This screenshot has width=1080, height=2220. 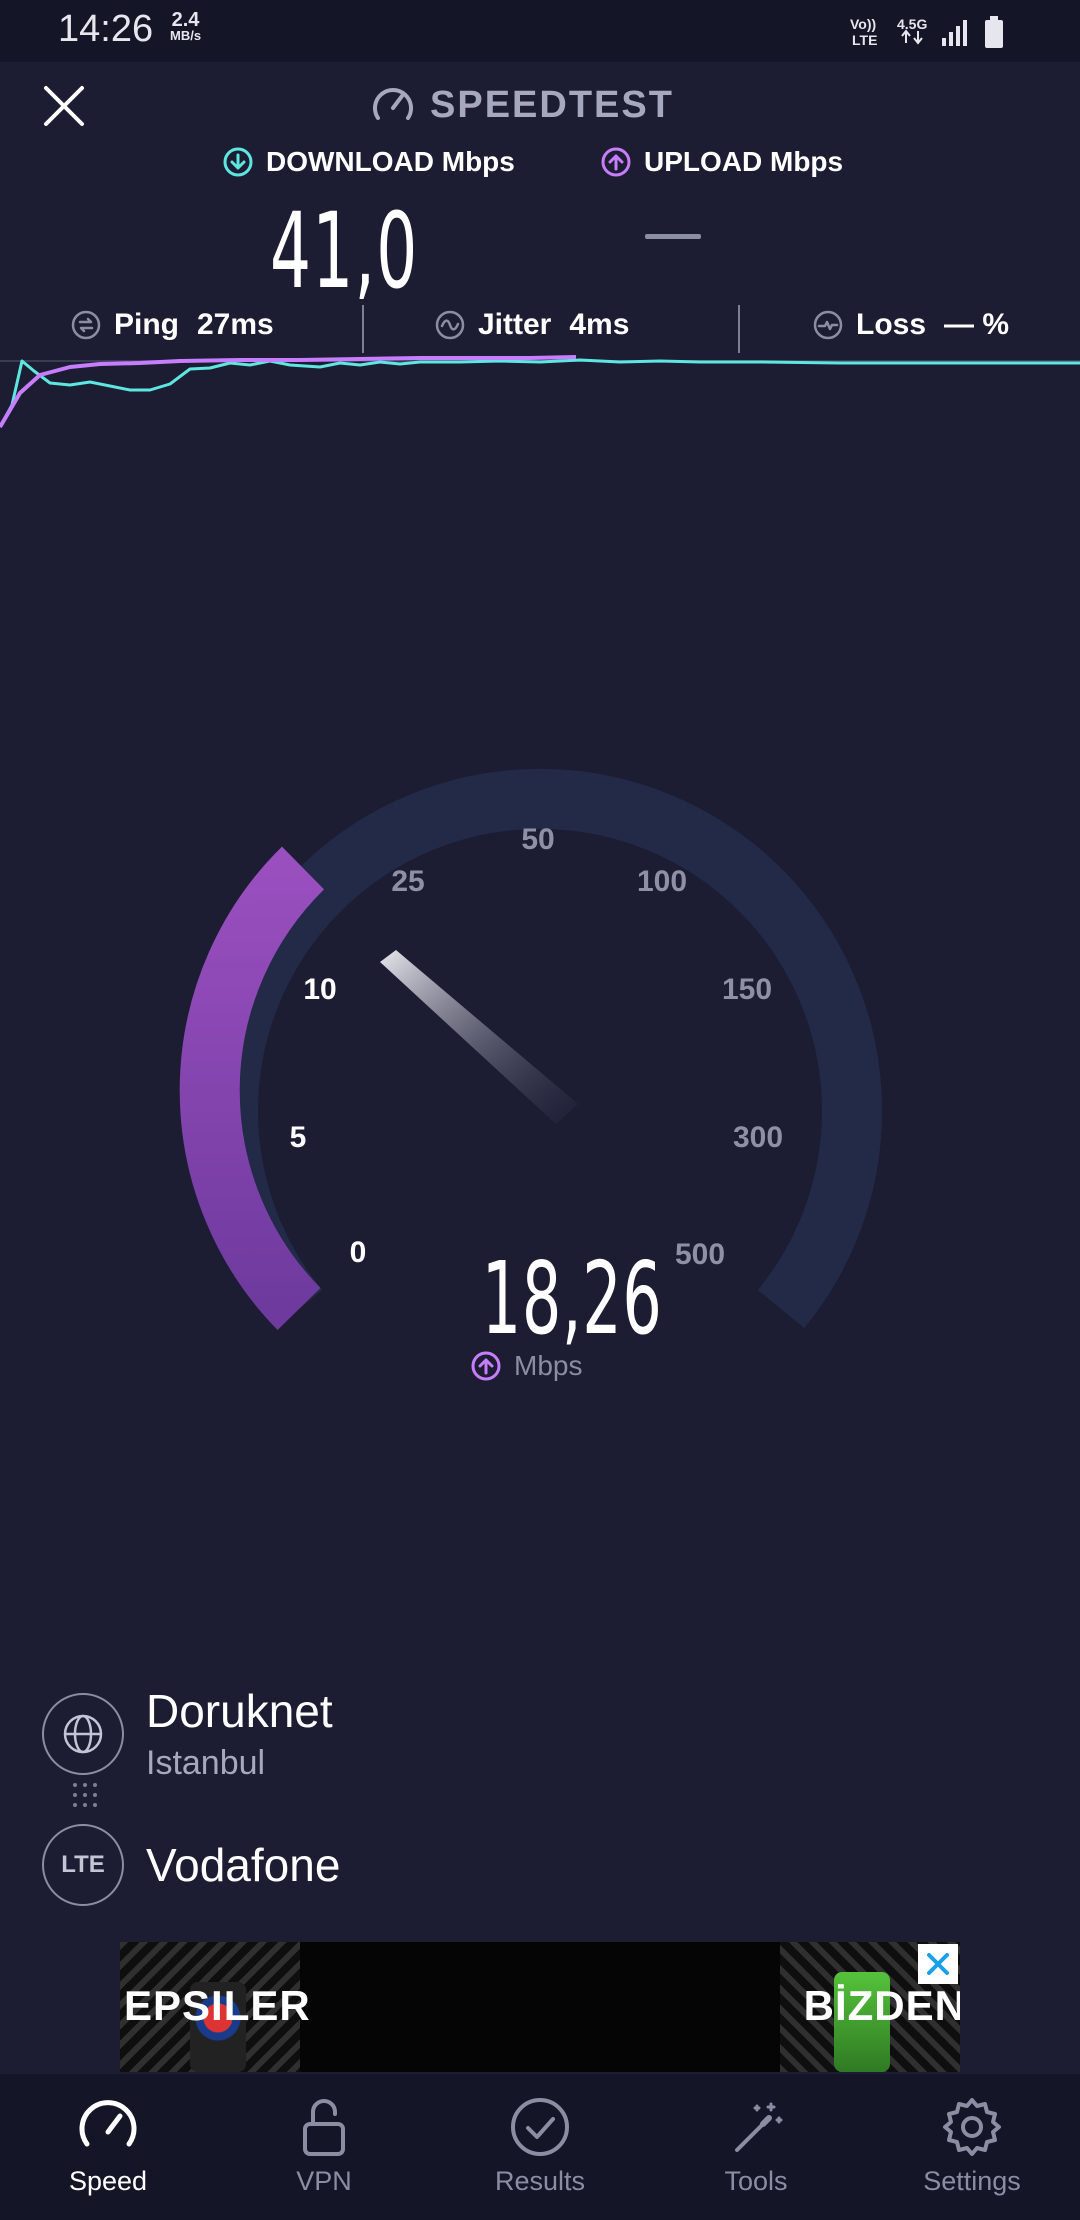 I want to click on page-title: SPEEDTEST, so click(x=522, y=105).